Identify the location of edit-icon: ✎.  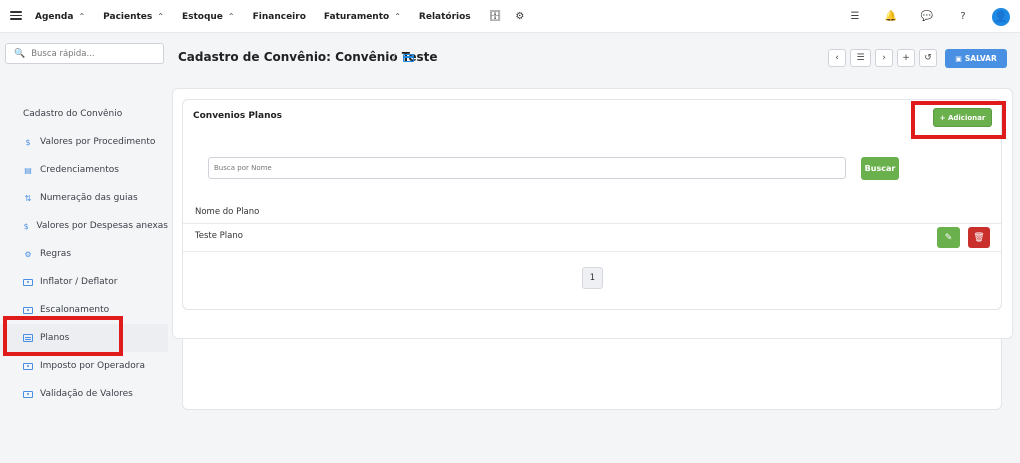
(948, 237).